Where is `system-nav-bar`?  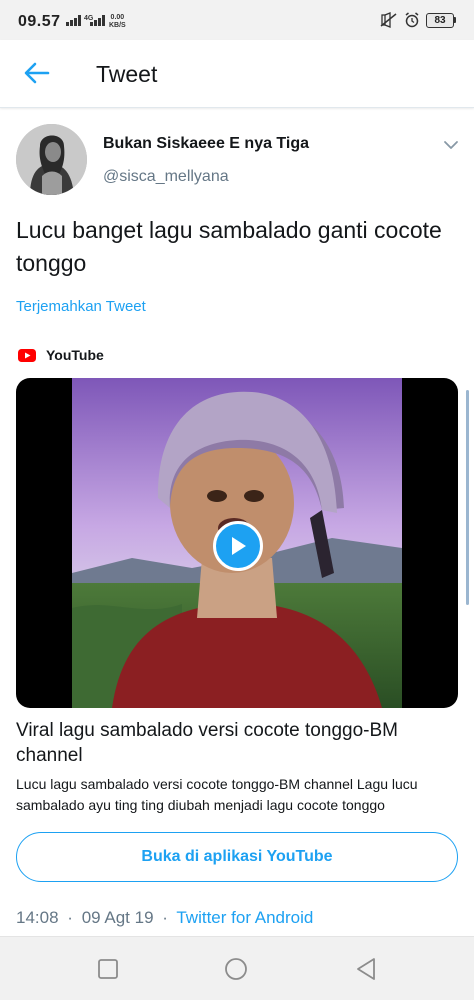
system-nav-bar is located at coordinates (237, 968).